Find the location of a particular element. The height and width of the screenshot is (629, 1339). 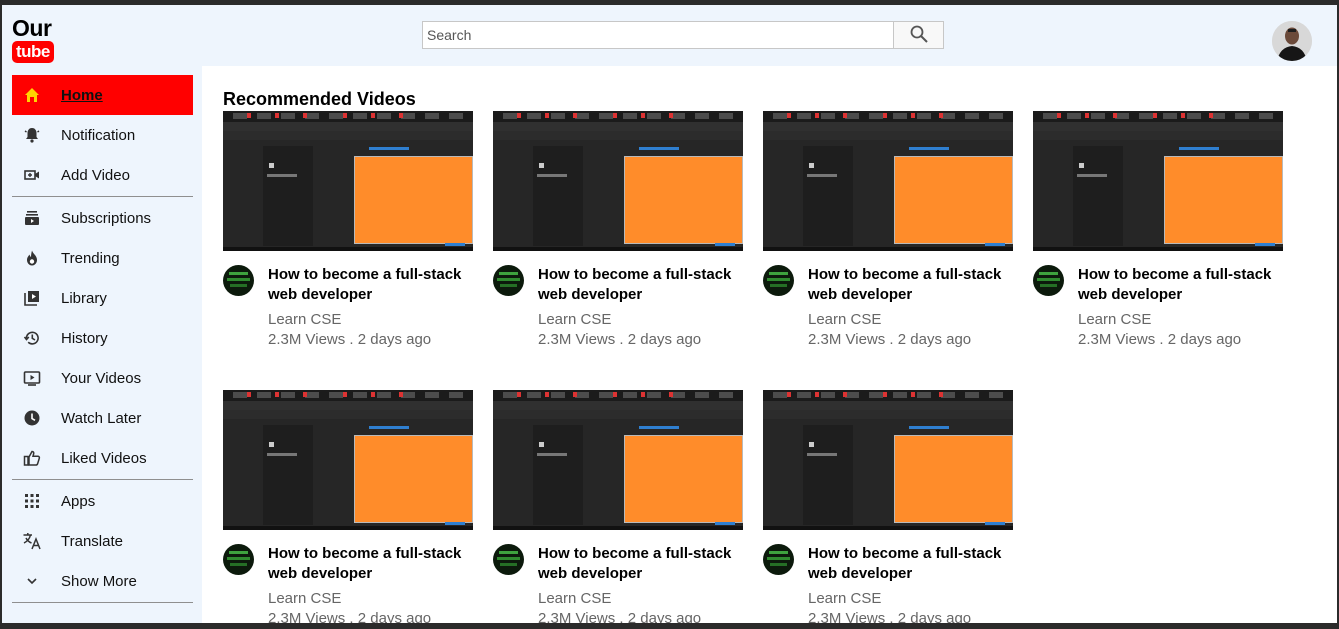

sidebar-item-label: Library is located at coordinates (84, 298).